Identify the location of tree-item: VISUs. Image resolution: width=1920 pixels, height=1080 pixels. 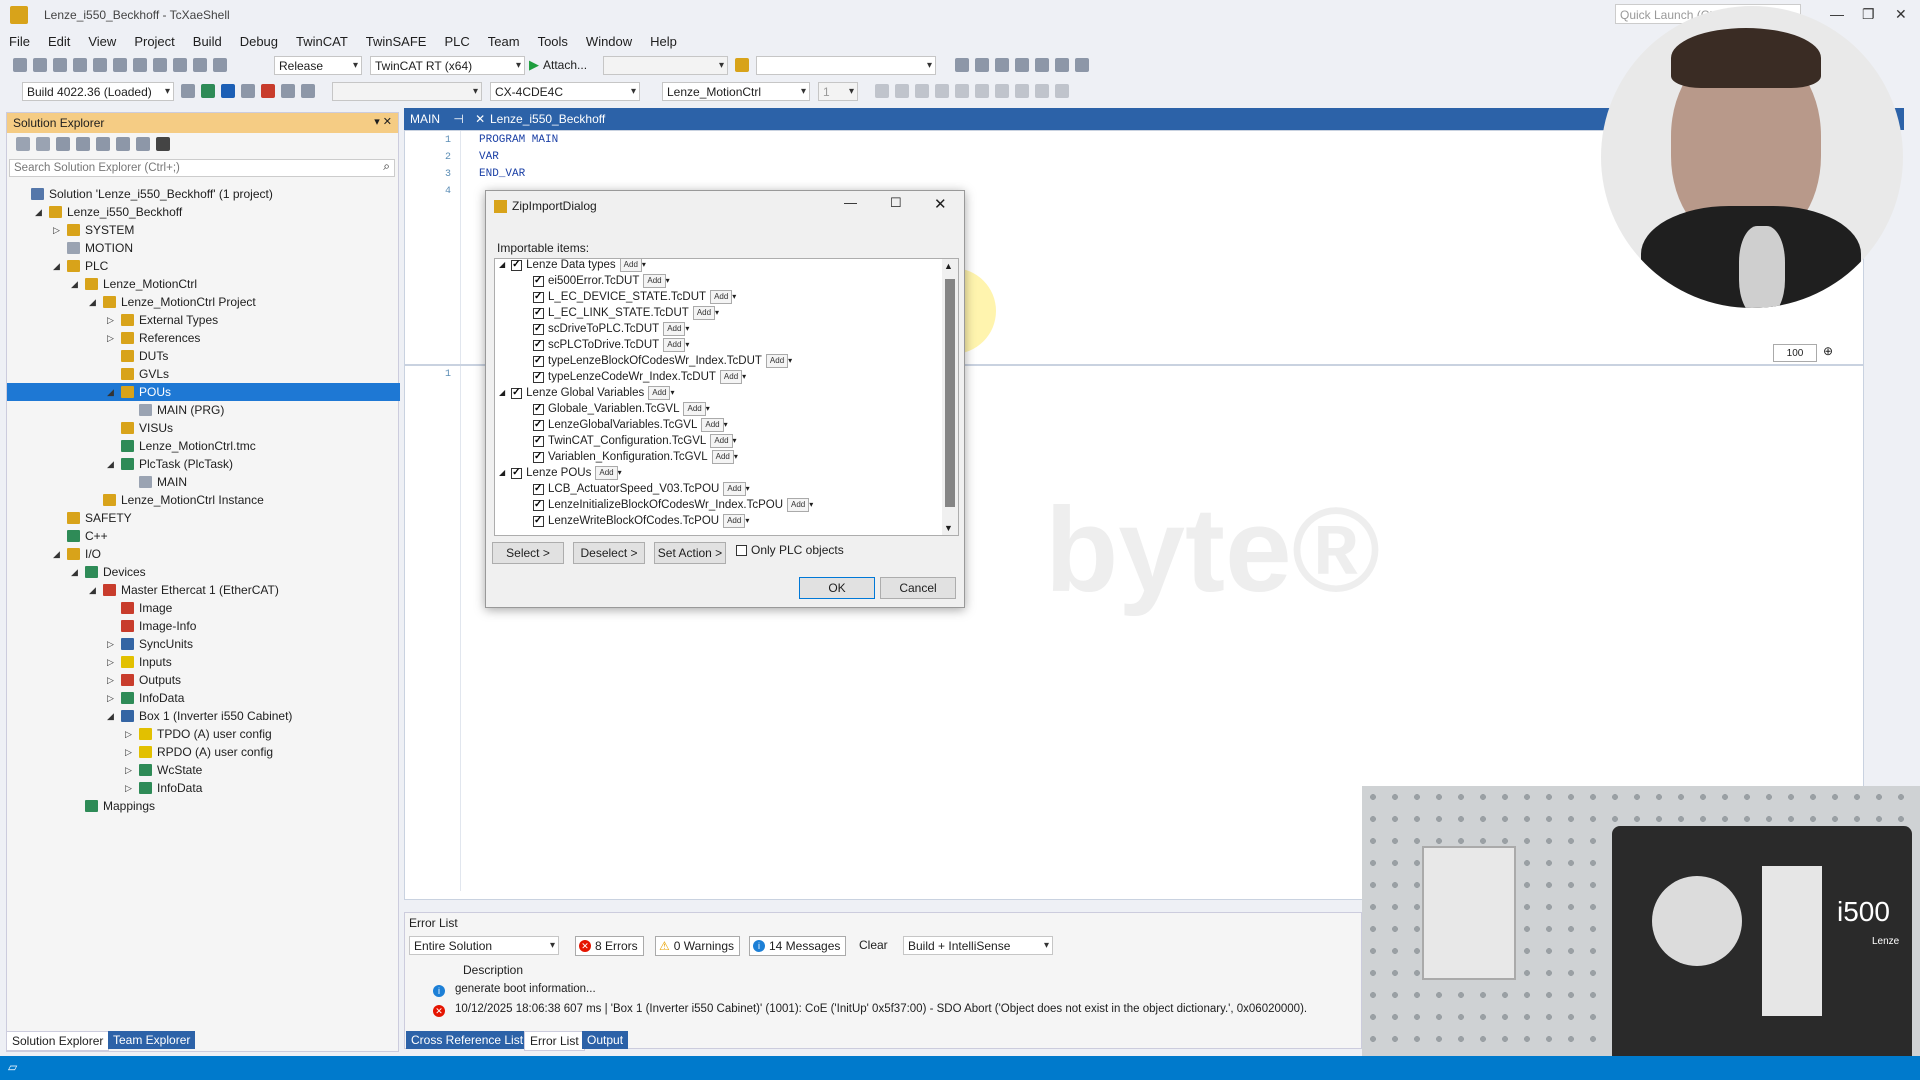
(203, 428).